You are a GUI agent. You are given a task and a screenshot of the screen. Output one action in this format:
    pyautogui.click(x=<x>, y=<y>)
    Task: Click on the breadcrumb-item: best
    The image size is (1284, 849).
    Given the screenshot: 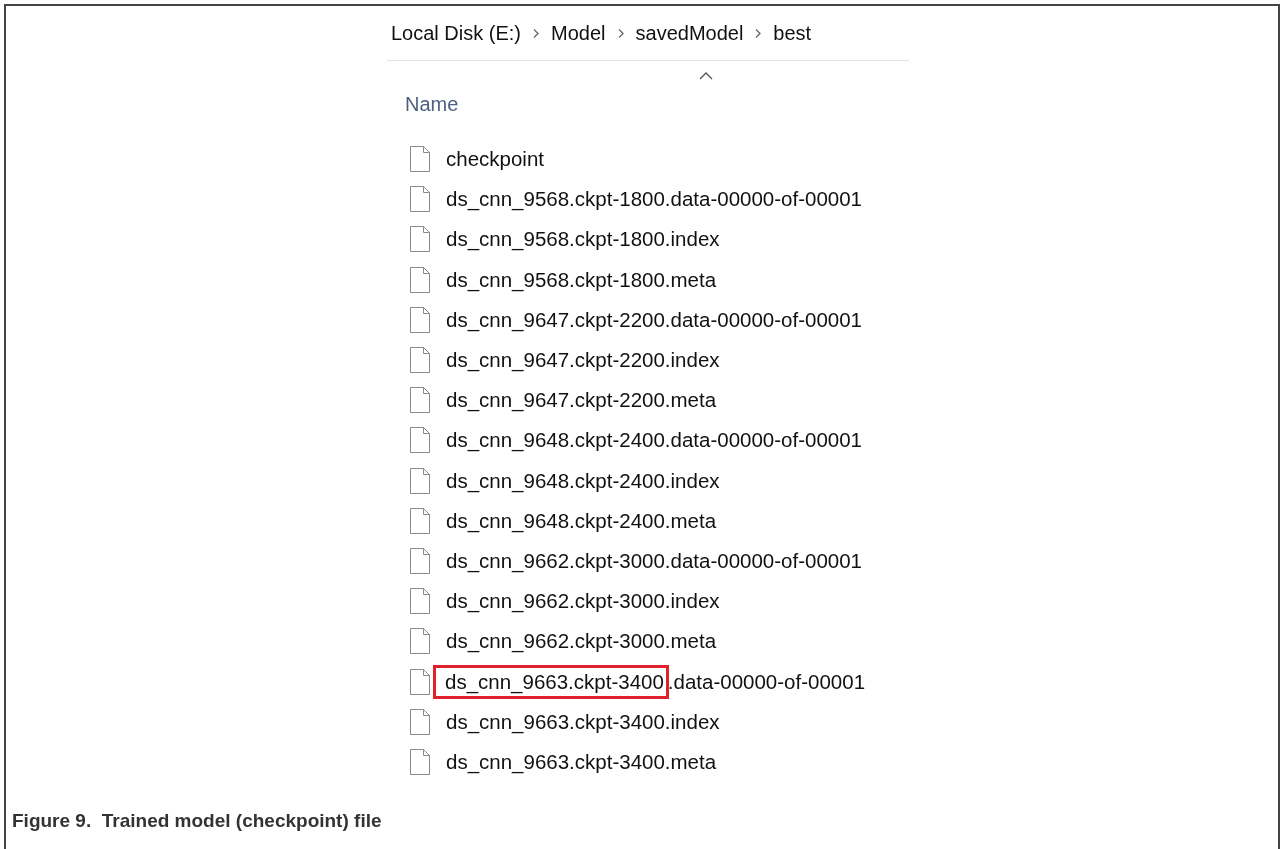 What is the action you would take?
    pyautogui.click(x=792, y=33)
    